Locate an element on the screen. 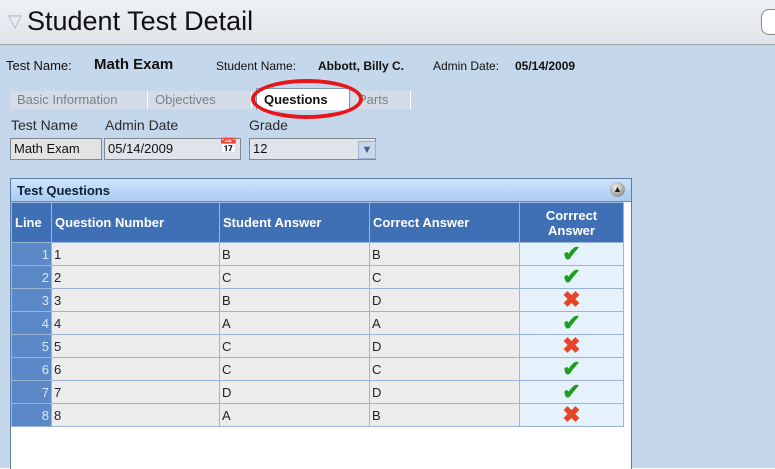 The image size is (775, 469). table-row: 8 8 A B ✖ is located at coordinates (317, 414).